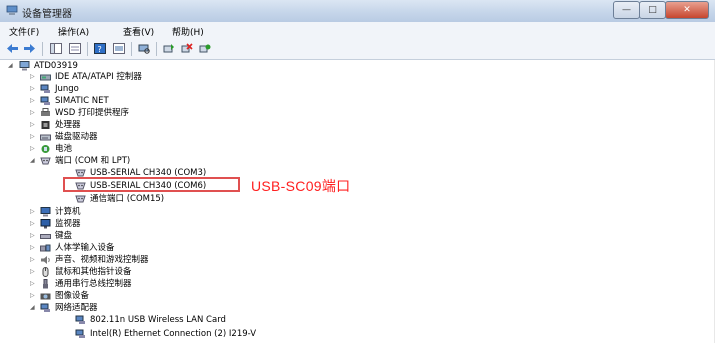 The image size is (715, 343). Describe the element at coordinates (93, 161) in the screenshot. I see `tree-item-label: 端口 (COM 和 LPT)` at that location.